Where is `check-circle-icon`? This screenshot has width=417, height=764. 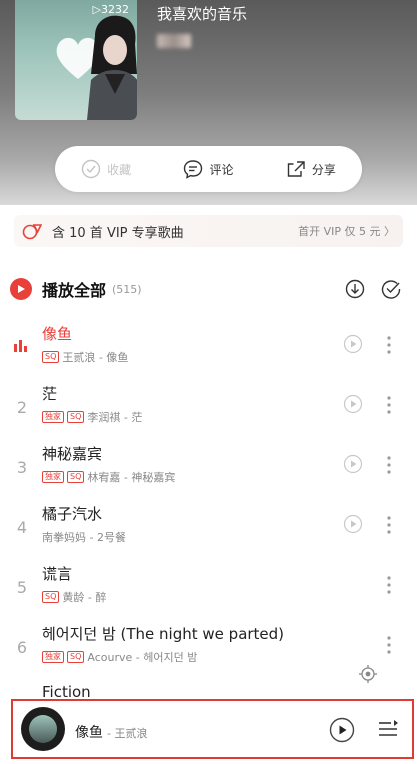 check-circle-icon is located at coordinates (91, 169).